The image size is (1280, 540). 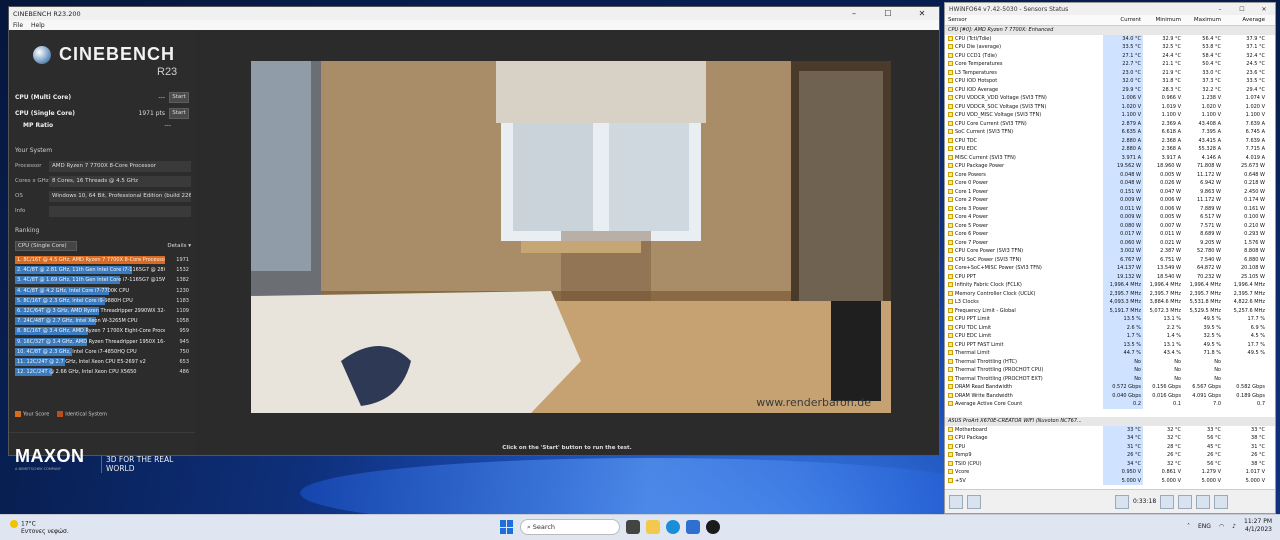 What do you see at coordinates (1110, 429) in the screenshot?
I see `sensor-row: Motherboard 33 °C 32 °C 33 °C 33 °C` at bounding box center [1110, 429].